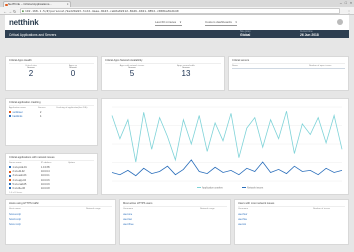 The height and width of the screenshot is (252, 354). Describe the element at coordinates (41, 116) in the screenshot. I see `servers-count: 4` at that location.